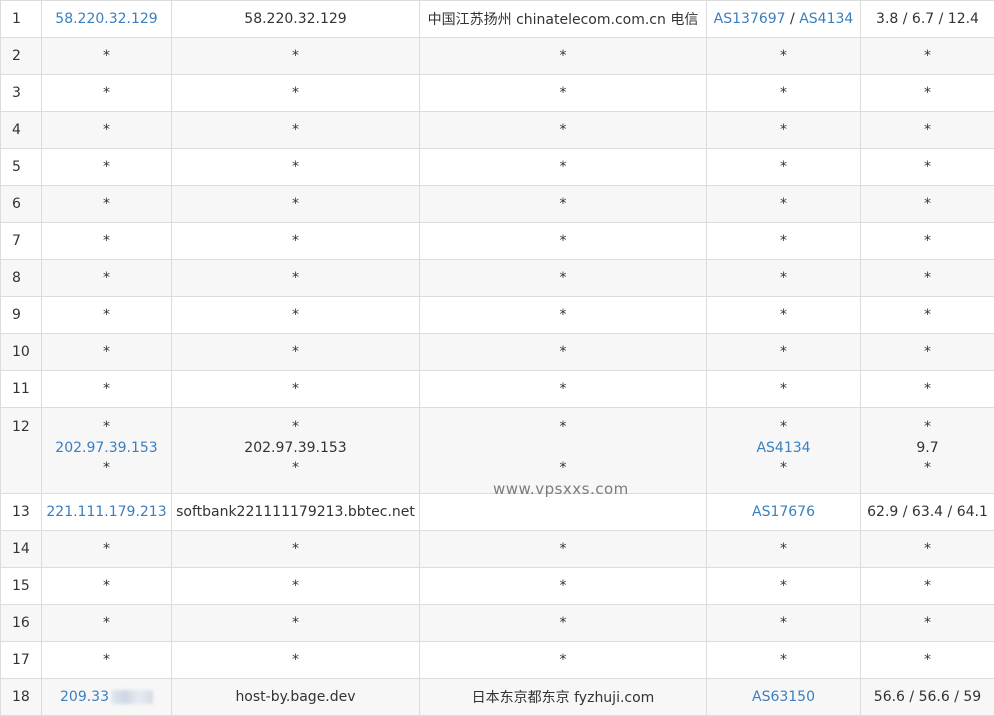 Image resolution: width=994 pixels, height=716 pixels. What do you see at coordinates (106, 448) in the screenshot?
I see `ip-link: 202.97.39.153` at bounding box center [106, 448].